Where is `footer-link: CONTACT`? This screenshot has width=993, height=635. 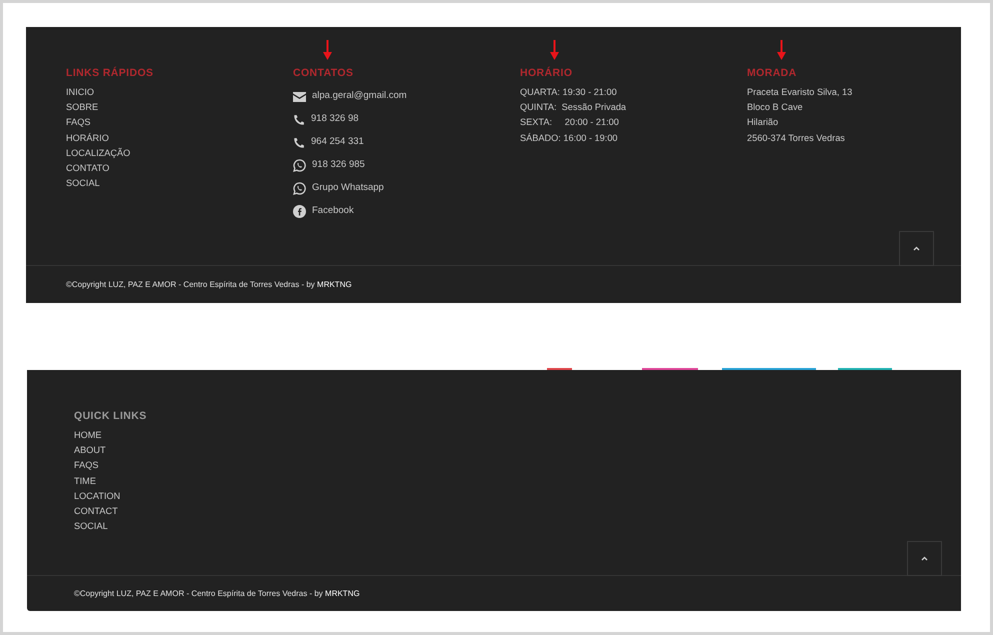 footer-link: CONTACT is located at coordinates (96, 512).